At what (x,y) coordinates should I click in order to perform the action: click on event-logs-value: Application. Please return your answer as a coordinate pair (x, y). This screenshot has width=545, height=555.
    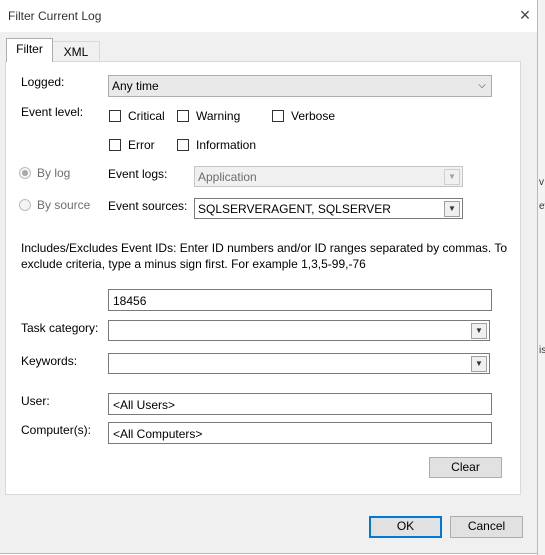
    Looking at the image, I should click on (227, 177).